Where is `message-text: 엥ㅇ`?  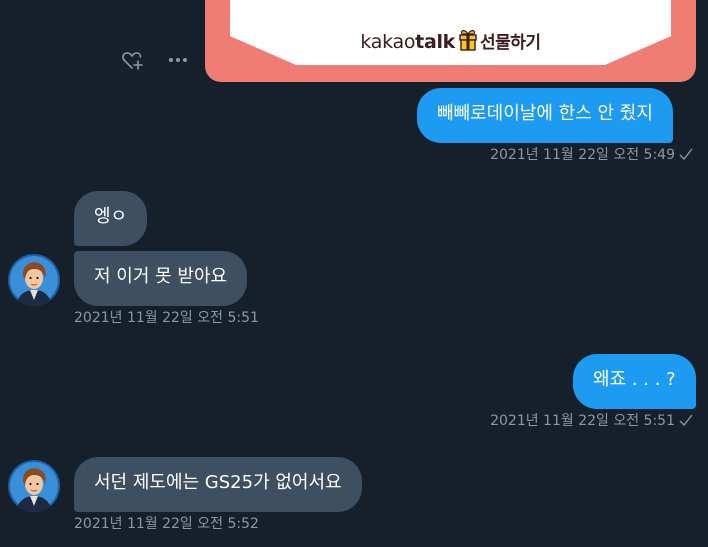
message-text: 엥ㅇ is located at coordinates (111, 216).